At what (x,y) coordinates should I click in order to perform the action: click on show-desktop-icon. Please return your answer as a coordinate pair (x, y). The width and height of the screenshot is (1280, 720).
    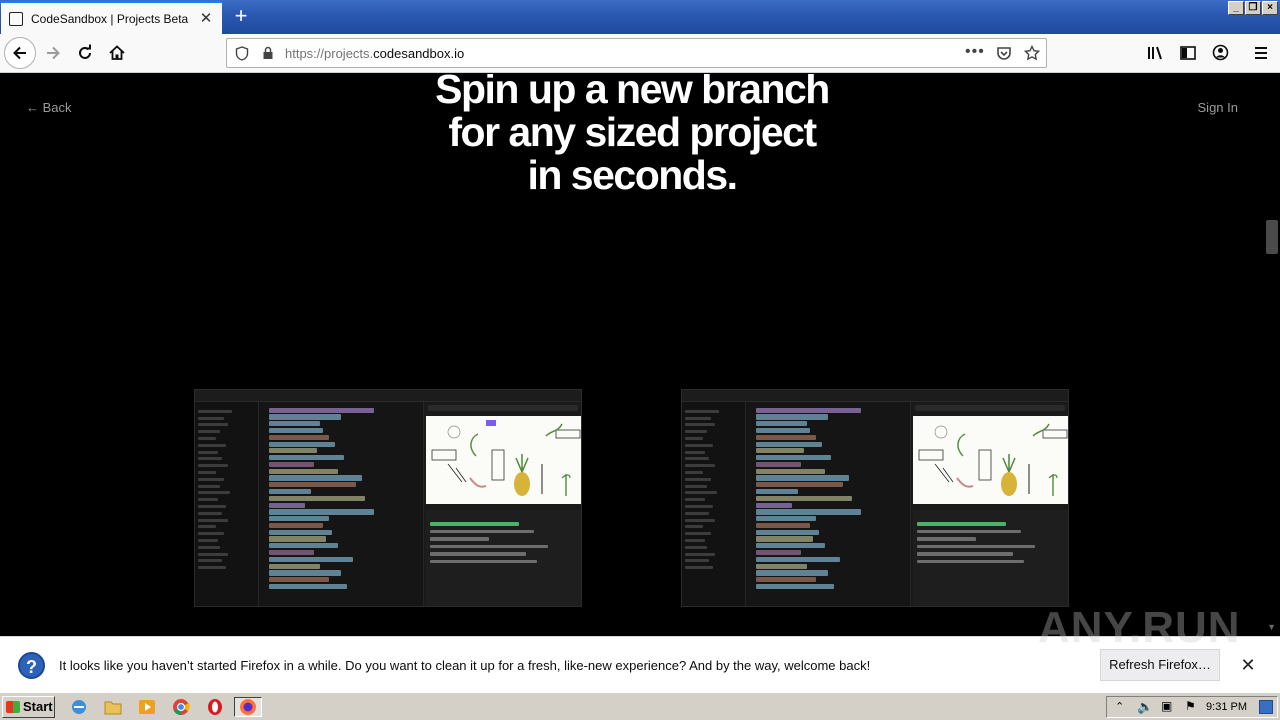
    Looking at the image, I should click on (1266, 707).